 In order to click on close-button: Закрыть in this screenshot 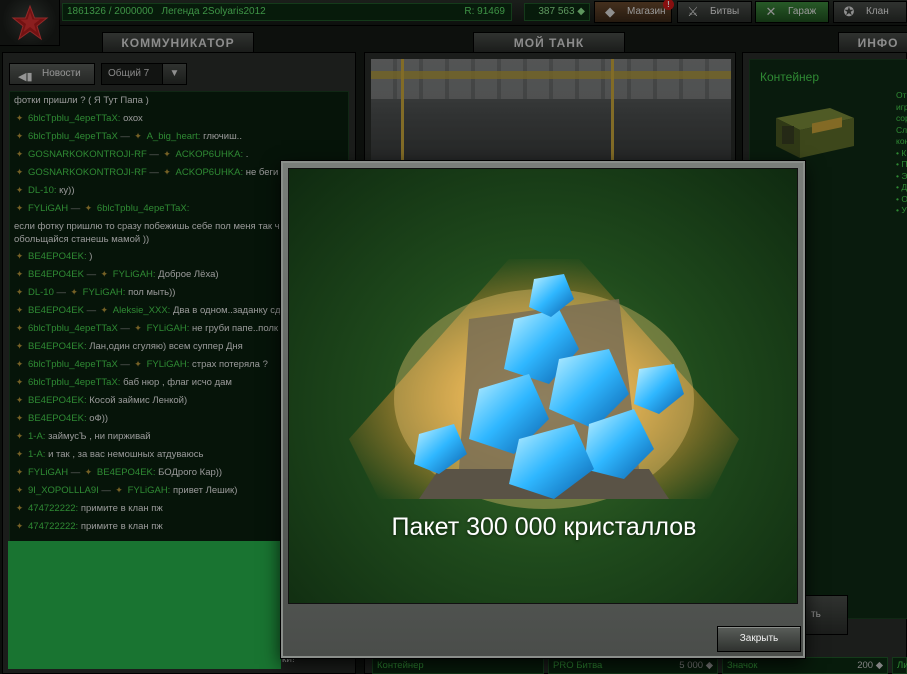, I will do `click(759, 639)`.